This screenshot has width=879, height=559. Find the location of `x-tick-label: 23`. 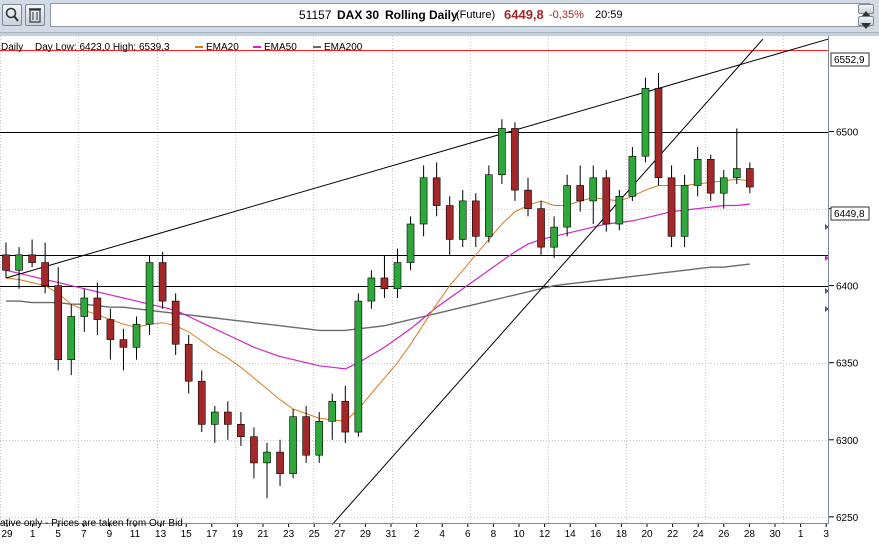

x-tick-label: 23 is located at coordinates (289, 534).